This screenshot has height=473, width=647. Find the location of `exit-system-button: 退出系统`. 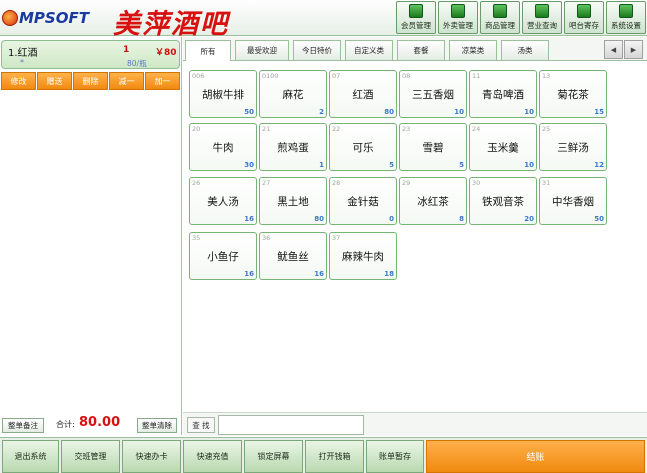

exit-system-button: 退出系统 is located at coordinates (30, 456).